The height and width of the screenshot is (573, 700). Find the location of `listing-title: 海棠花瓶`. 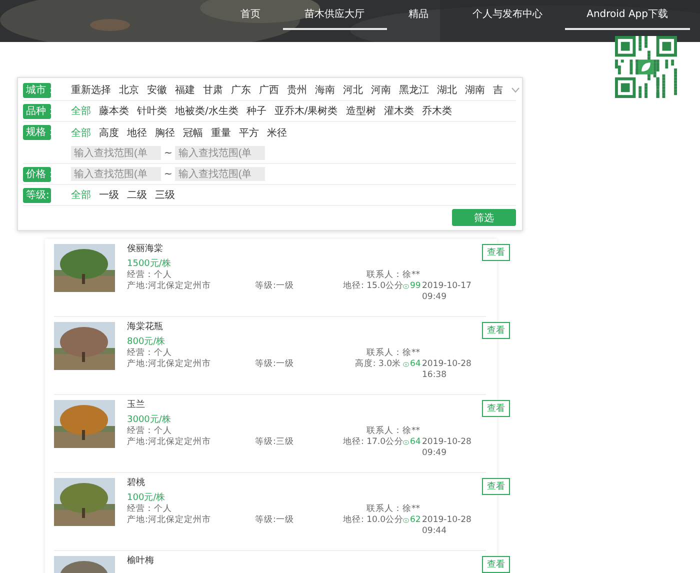

listing-title: 海棠花瓶 is located at coordinates (145, 327).